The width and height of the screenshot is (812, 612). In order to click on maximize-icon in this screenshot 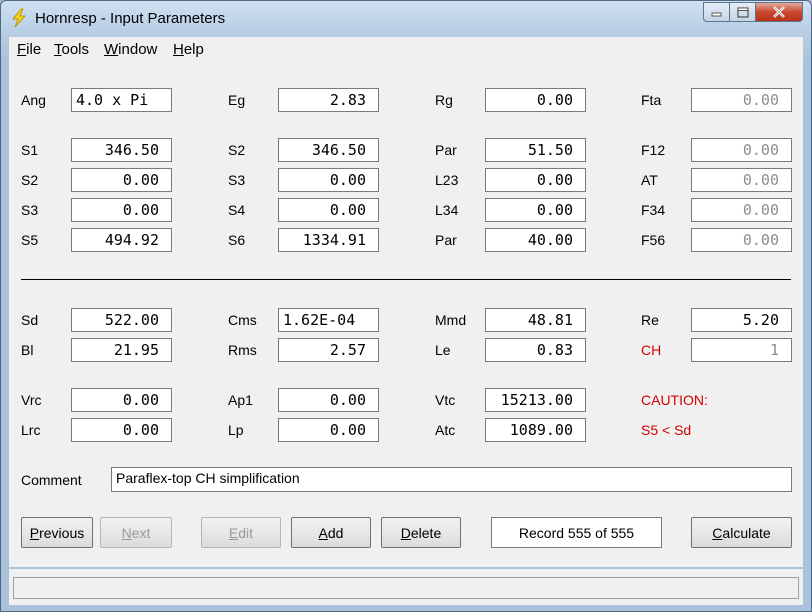, I will do `click(742, 12)`.